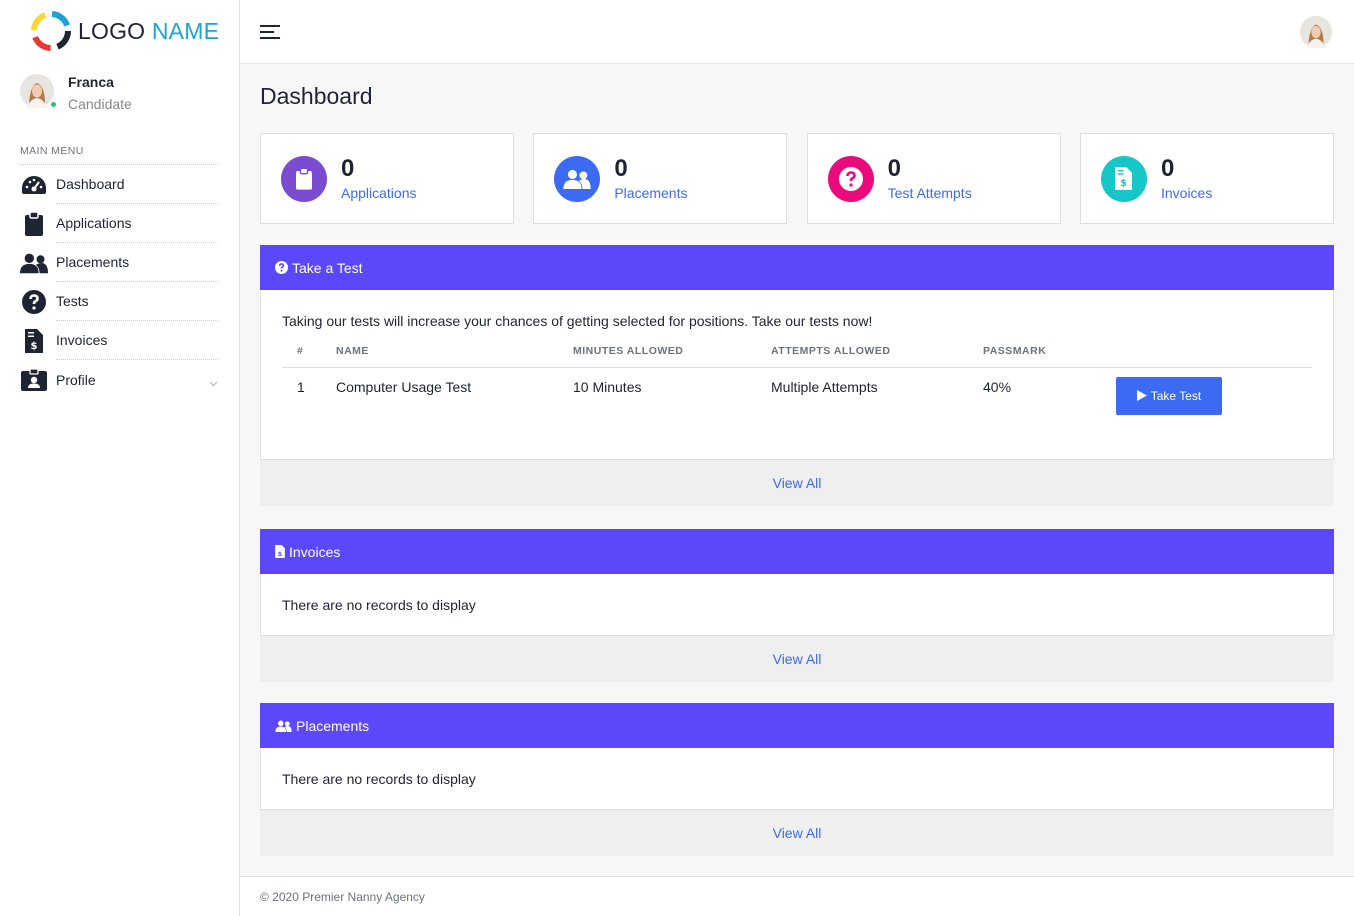  I want to click on column-header: NAME, so click(454, 356).